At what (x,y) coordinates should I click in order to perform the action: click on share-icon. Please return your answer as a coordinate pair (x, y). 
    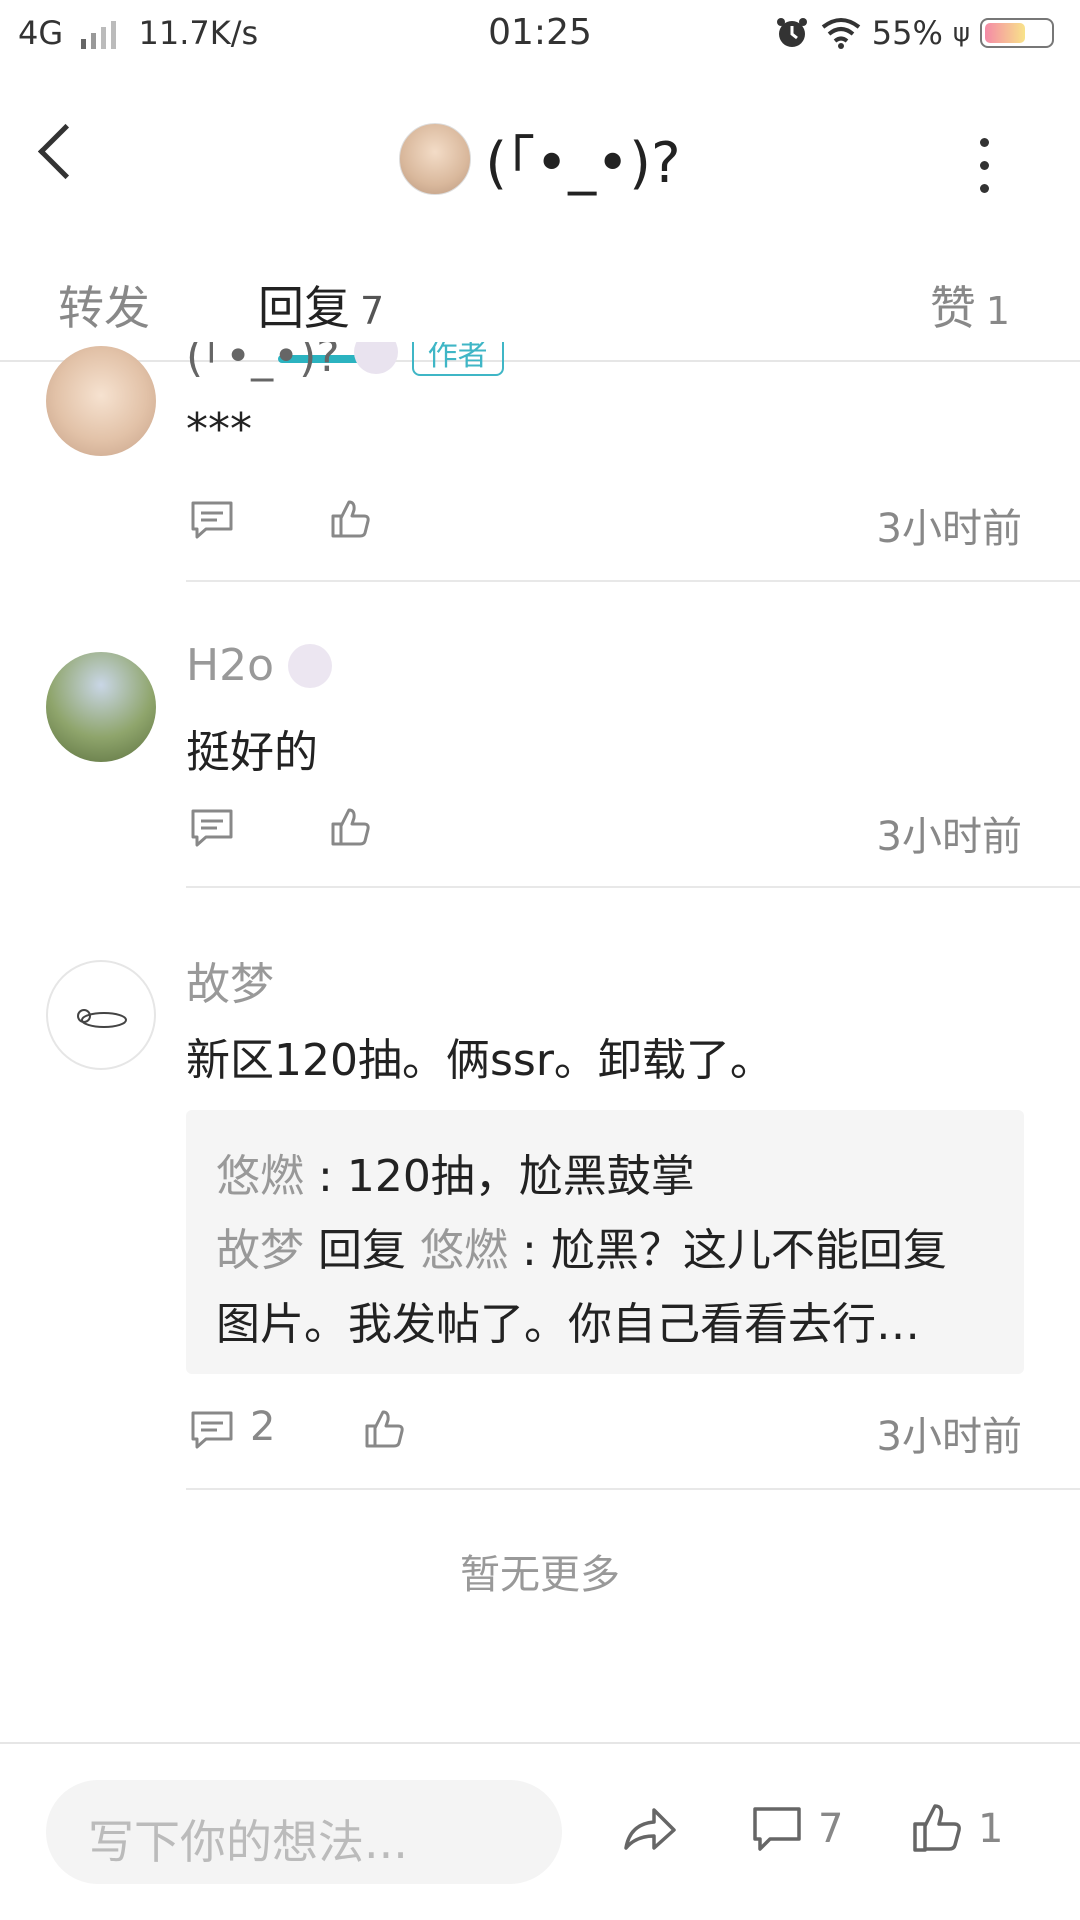
    Looking at the image, I should click on (650, 1829).